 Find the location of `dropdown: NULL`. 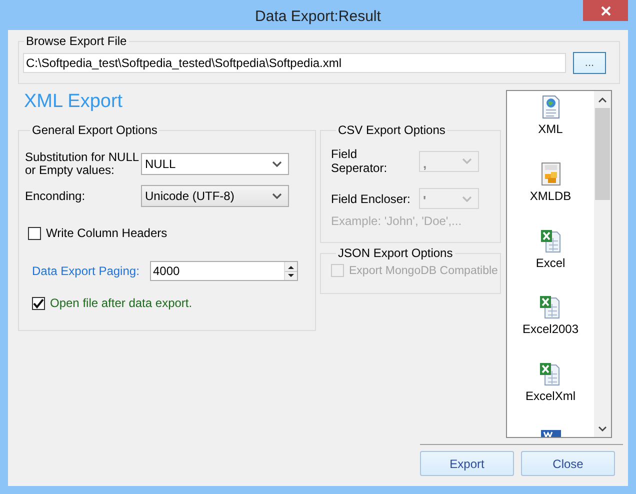

dropdown: NULL is located at coordinates (215, 164).